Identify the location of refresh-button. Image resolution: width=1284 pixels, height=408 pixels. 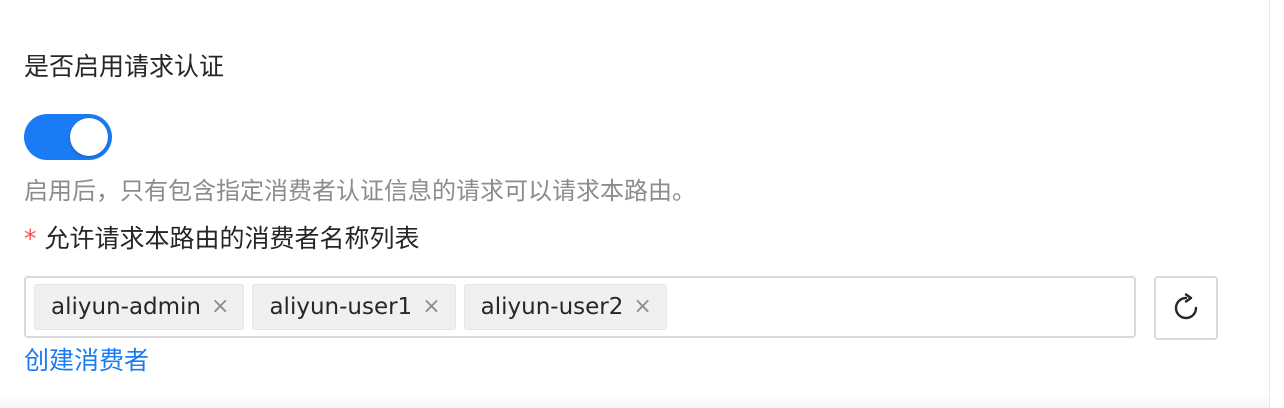
(1186, 308).